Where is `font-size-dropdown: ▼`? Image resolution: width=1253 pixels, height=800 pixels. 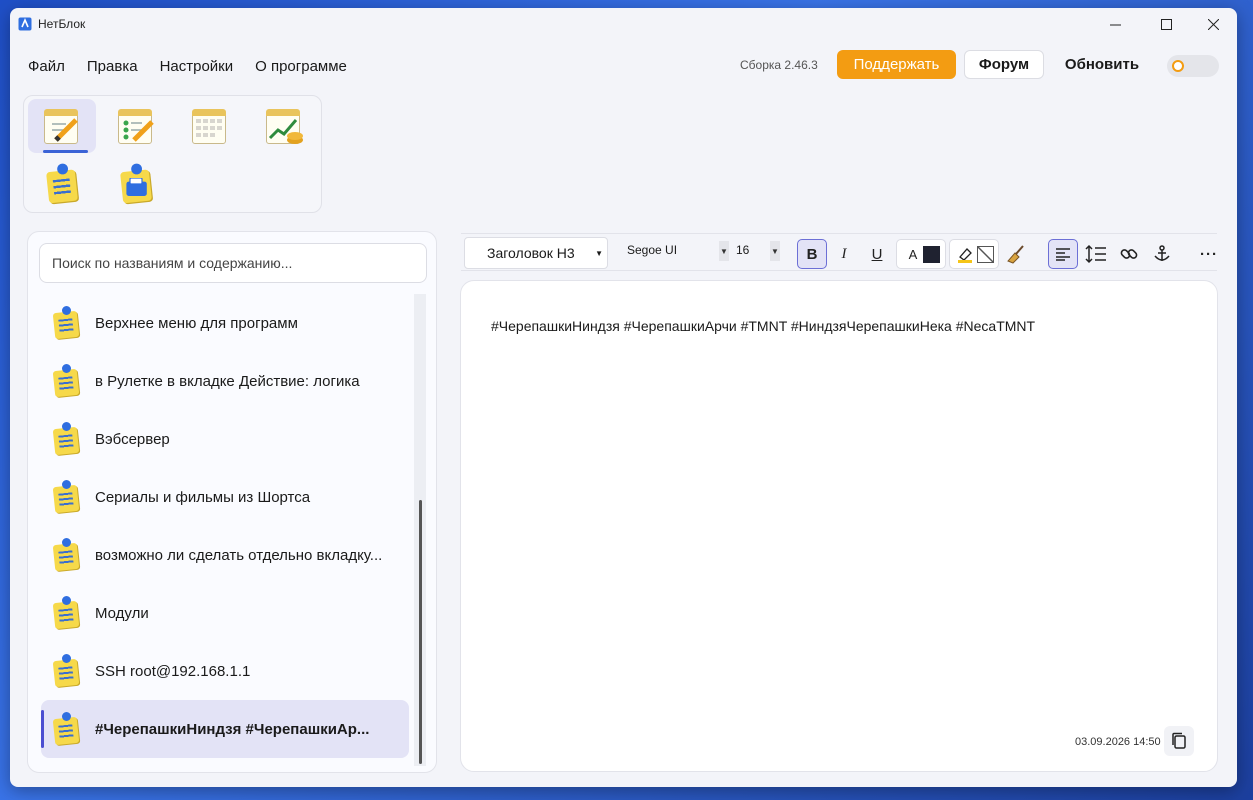
font-size-dropdown: ▼ is located at coordinates (775, 251).